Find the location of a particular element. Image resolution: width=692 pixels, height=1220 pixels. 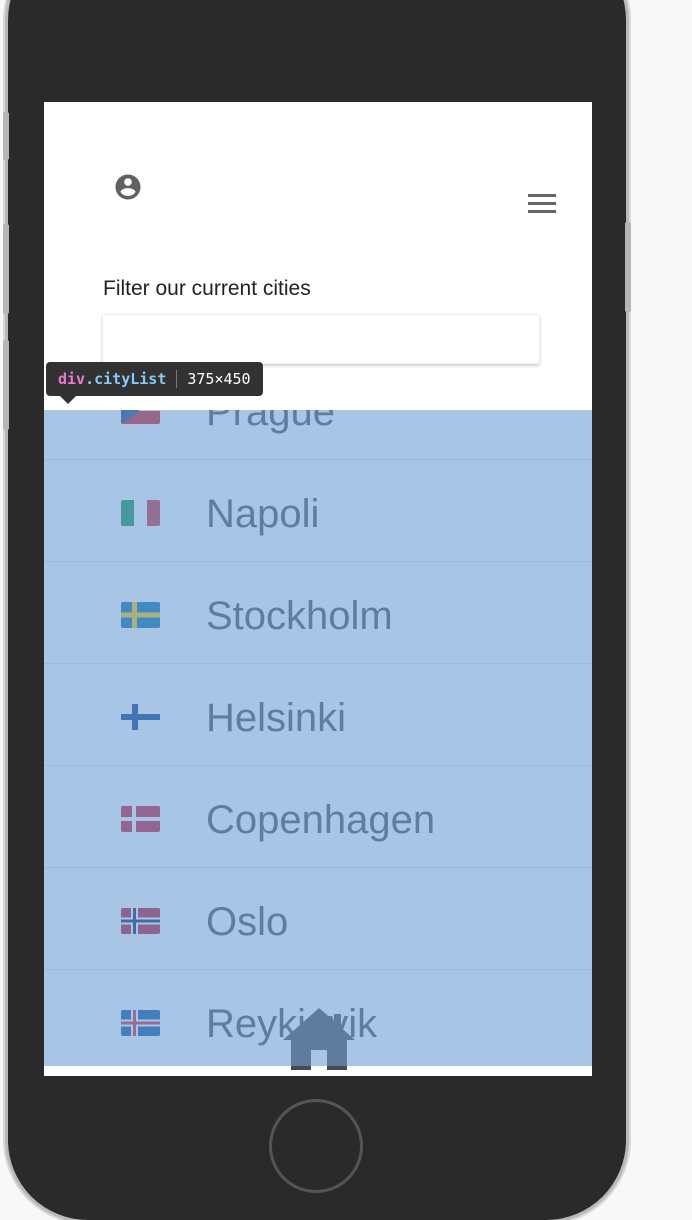

city-name: Napoli is located at coordinates (263, 514).